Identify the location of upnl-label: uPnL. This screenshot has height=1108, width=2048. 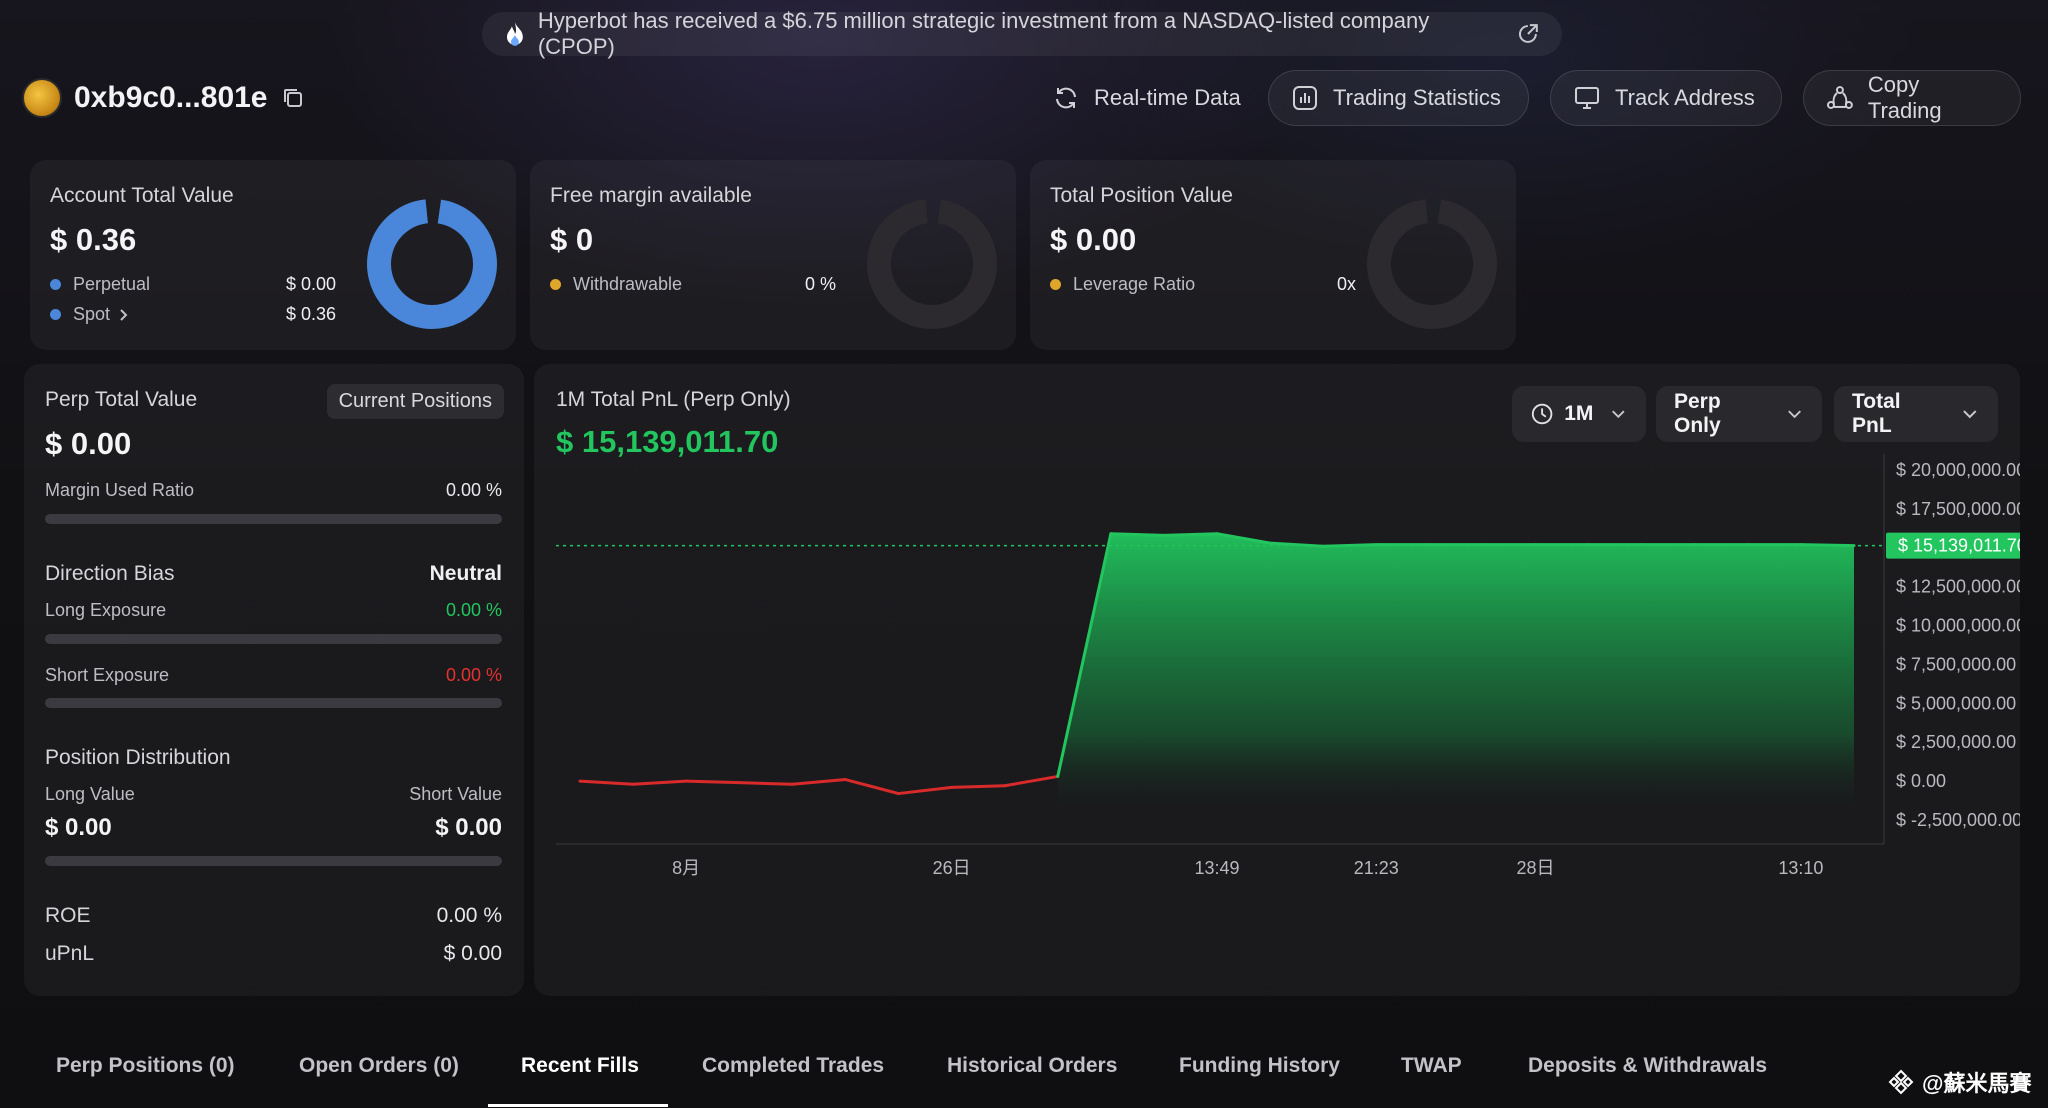
(70, 953).